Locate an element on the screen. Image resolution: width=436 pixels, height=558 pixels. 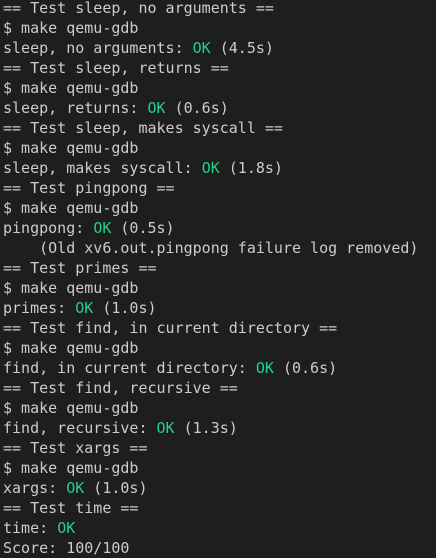
test-header-line: == Test time == is located at coordinates (71, 508).